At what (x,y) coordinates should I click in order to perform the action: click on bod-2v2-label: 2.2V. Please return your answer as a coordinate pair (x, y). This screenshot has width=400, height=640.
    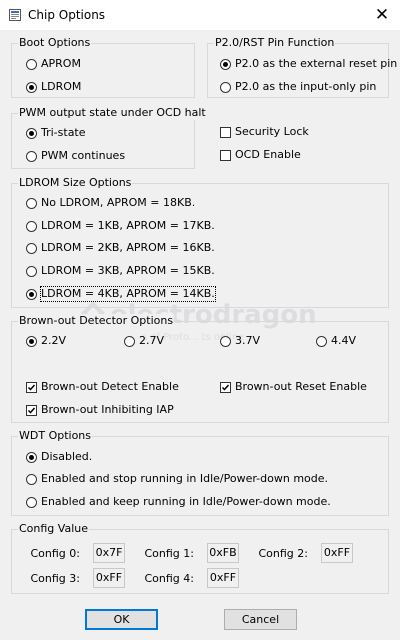
    Looking at the image, I should click on (54, 340).